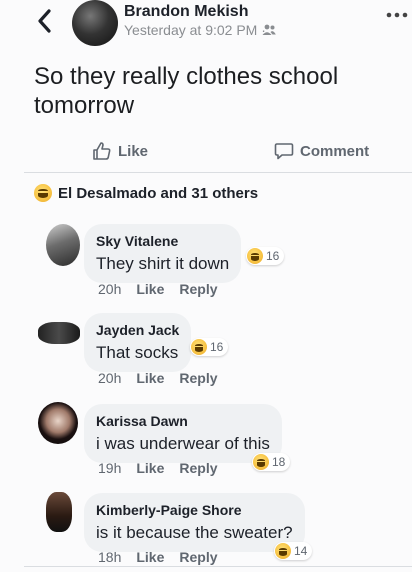 This screenshot has height=572, width=412. What do you see at coordinates (45, 21) in the screenshot?
I see `back-chevron-icon` at bounding box center [45, 21].